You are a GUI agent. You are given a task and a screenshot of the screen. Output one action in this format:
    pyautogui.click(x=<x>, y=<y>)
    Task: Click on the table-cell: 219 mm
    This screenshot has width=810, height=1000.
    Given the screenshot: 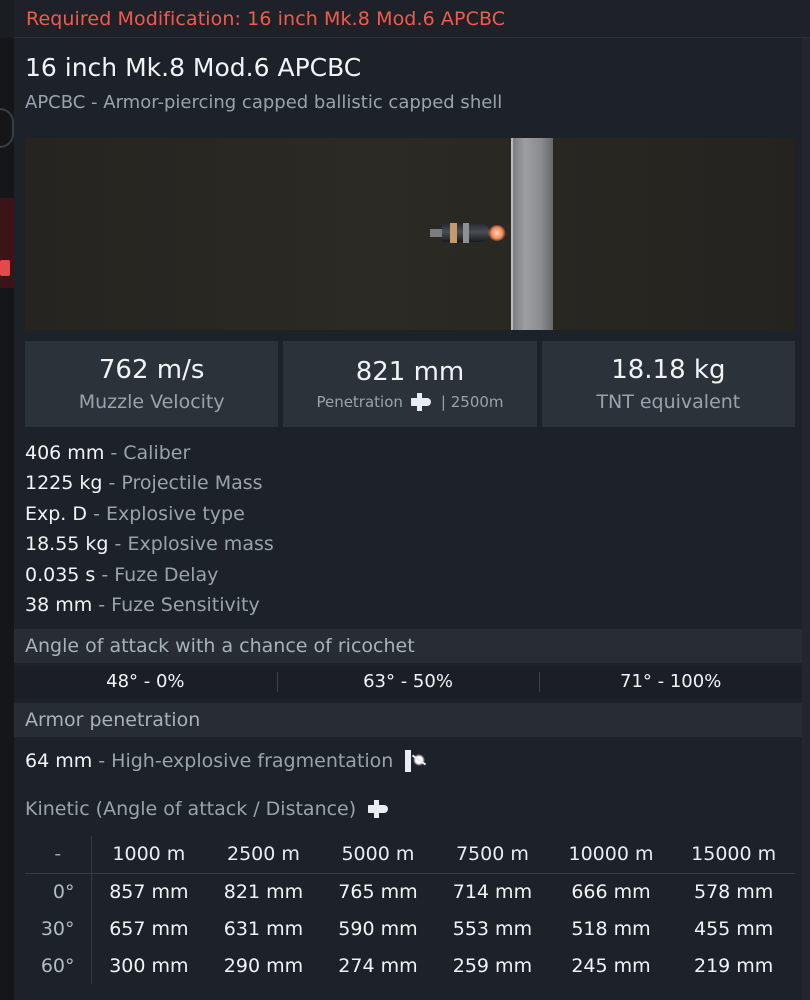 What is the action you would take?
    pyautogui.click(x=733, y=965)
    